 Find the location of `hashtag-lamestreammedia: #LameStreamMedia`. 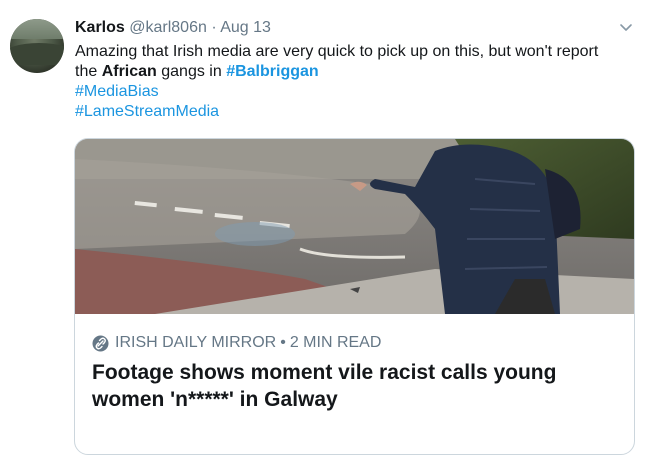

hashtag-lamestreammedia: #LameStreamMedia is located at coordinates (147, 111).